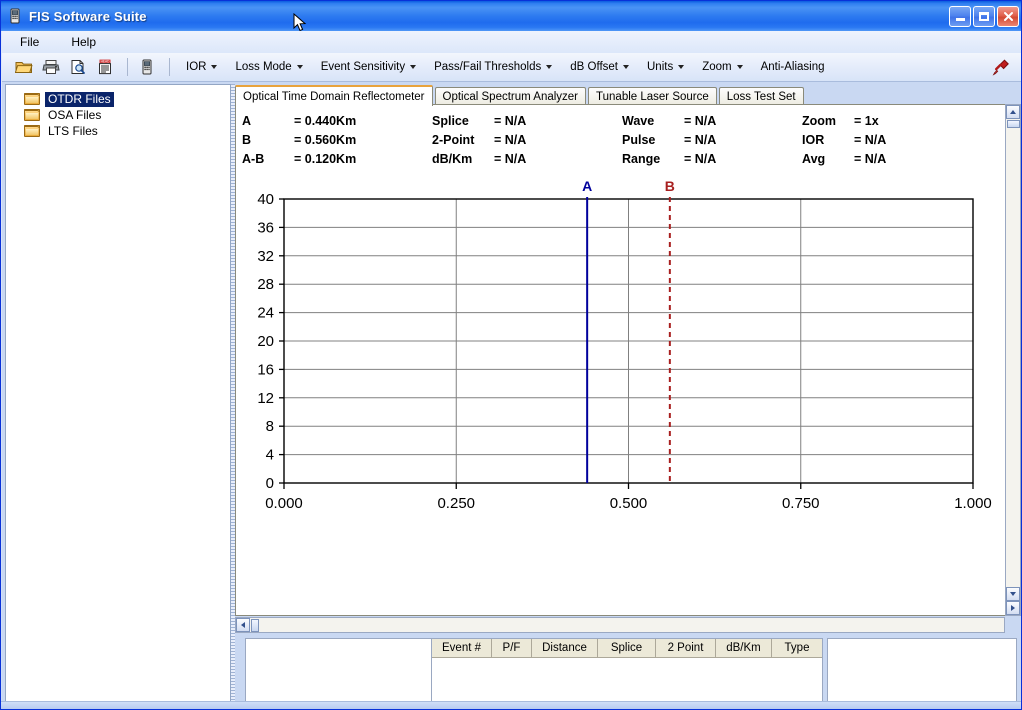  I want to click on y-tick-label: 28, so click(265, 284).